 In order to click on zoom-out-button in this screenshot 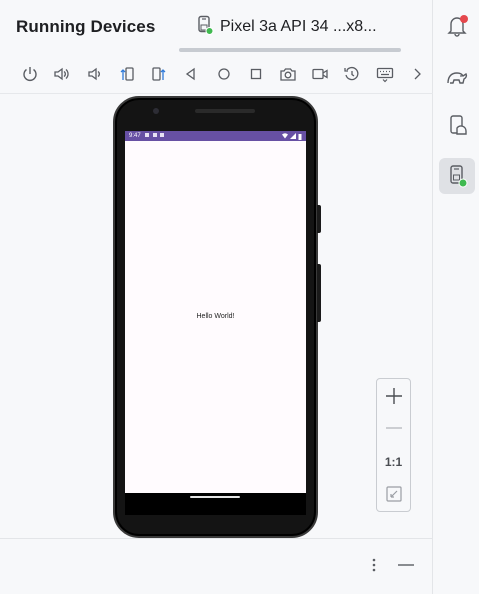, I will do `click(393, 428)`.